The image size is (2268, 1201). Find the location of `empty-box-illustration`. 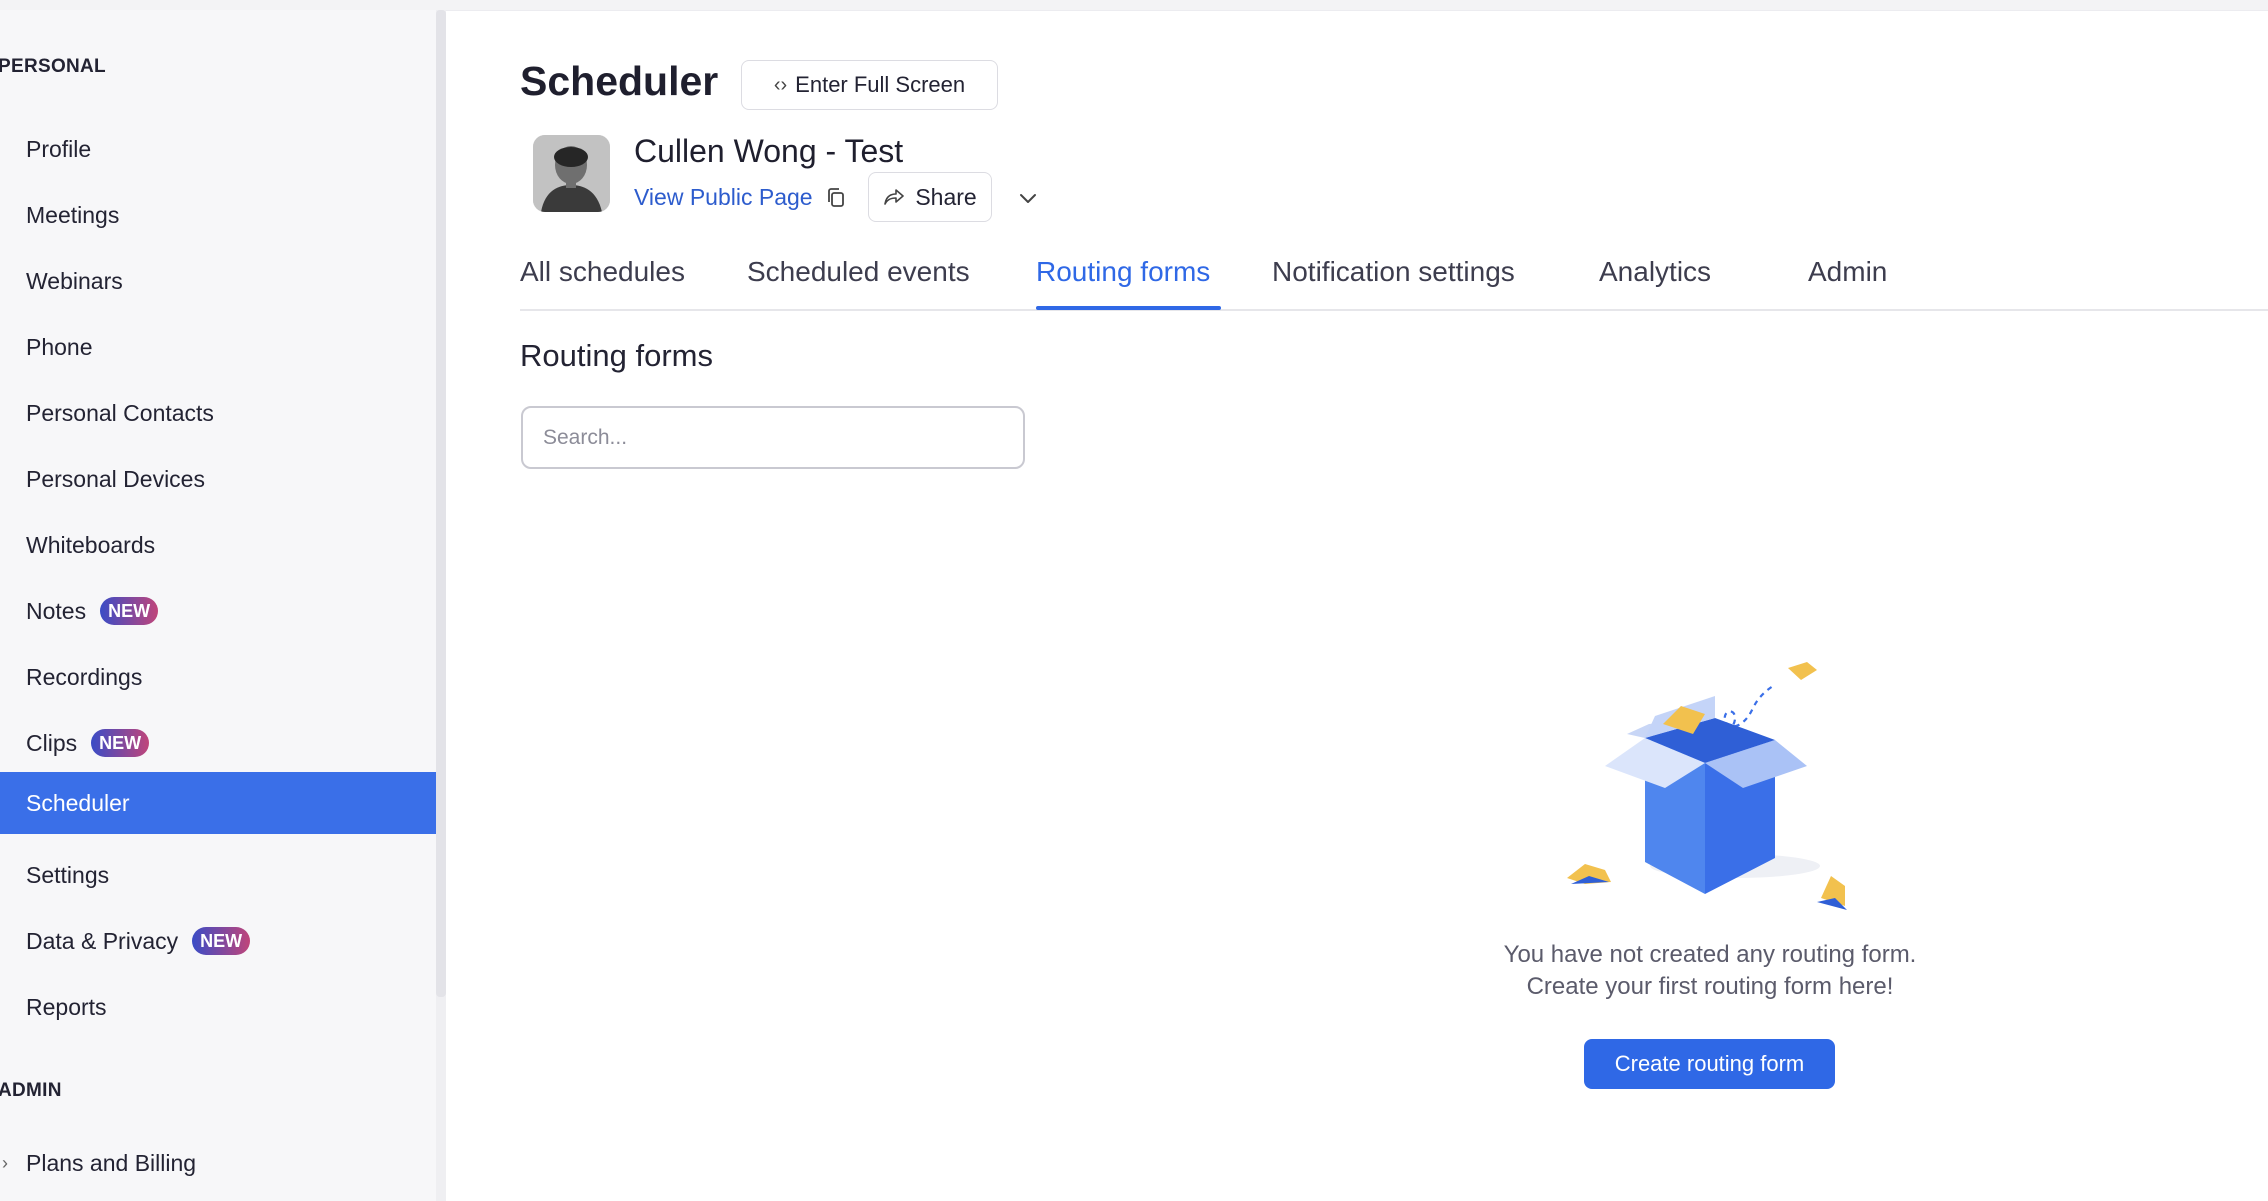

empty-box-illustration is located at coordinates (1707, 786).